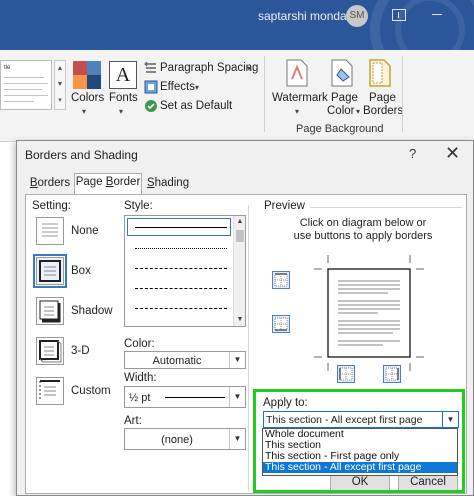 This screenshot has height=496, width=474. What do you see at coordinates (181, 268) in the screenshot?
I see `style-option-dashed-small` at bounding box center [181, 268].